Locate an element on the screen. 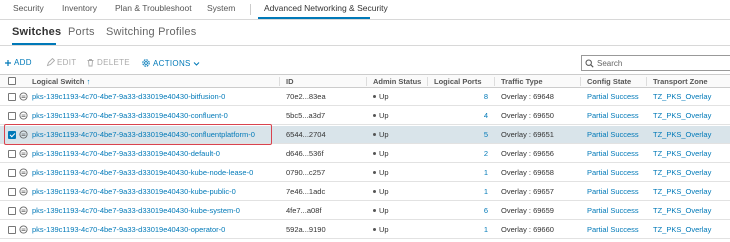 The height and width of the screenshot is (242, 730). nav-inventory: Inventory is located at coordinates (79, 8).